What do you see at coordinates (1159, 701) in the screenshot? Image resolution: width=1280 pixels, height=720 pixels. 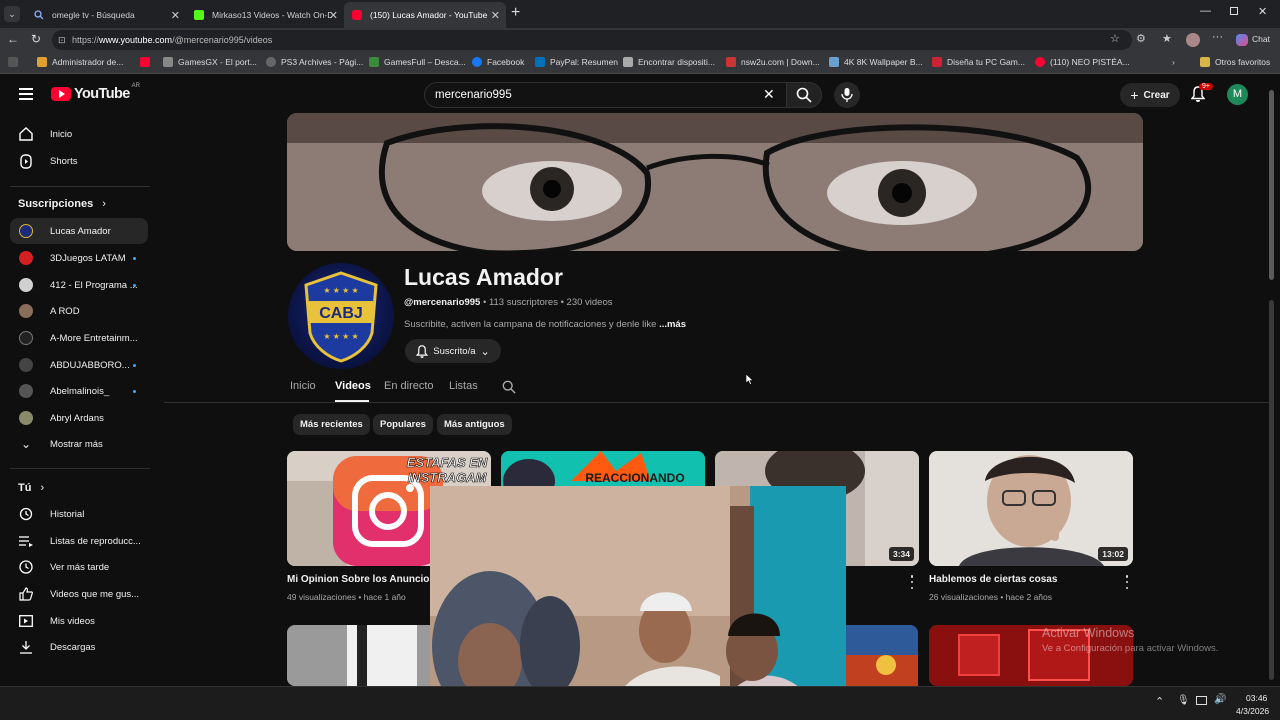 I see `chevron-up-icon: ⌃` at bounding box center [1159, 701].